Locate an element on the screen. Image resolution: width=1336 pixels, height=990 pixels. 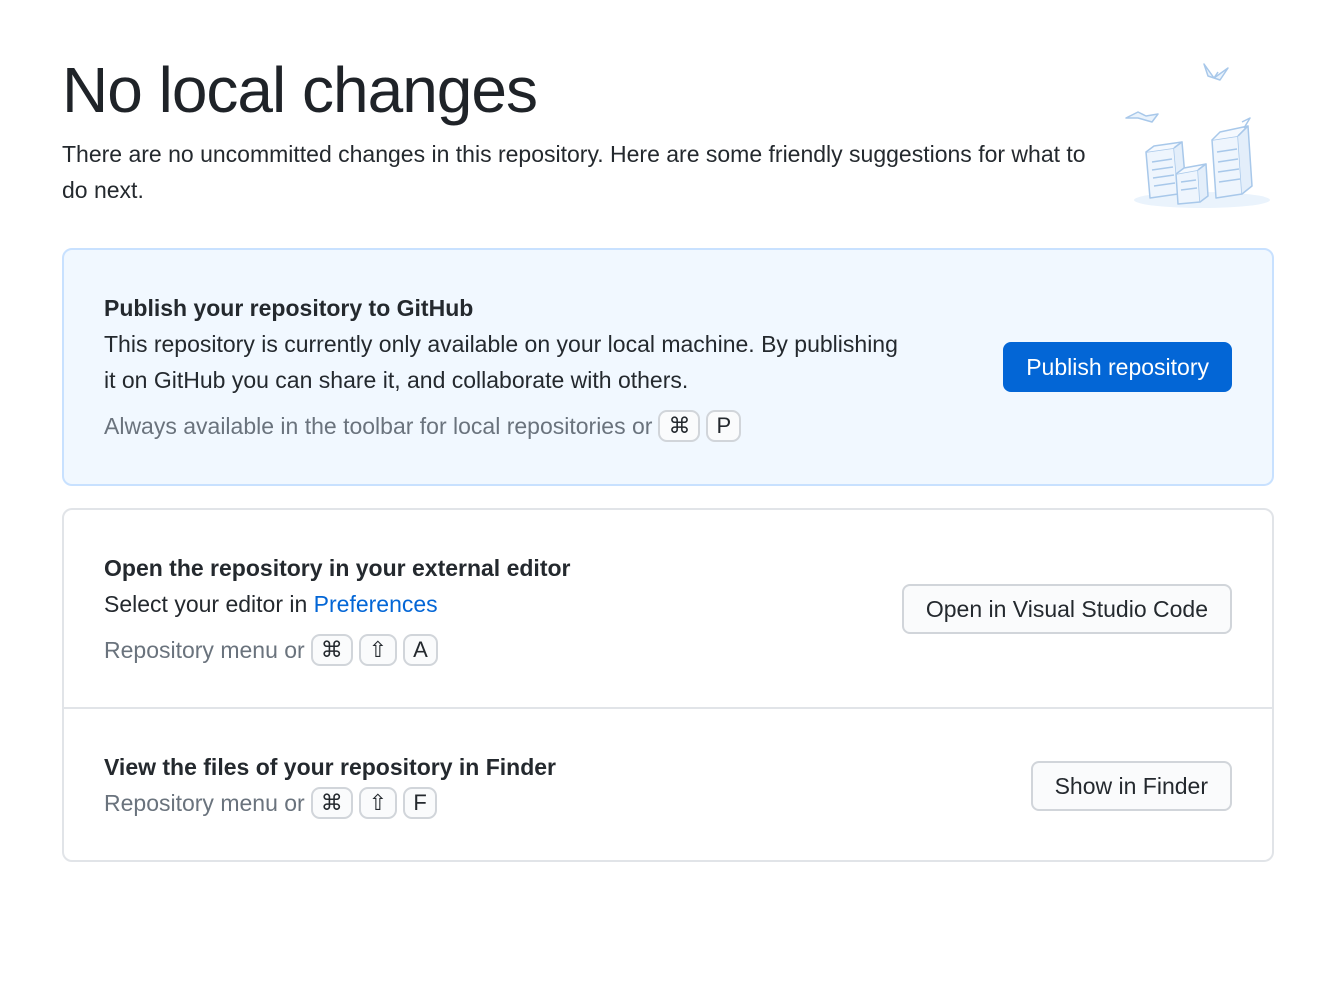
editor-hint: Repository menu or ⌘ ⇧ A is located at coordinates (454, 650).